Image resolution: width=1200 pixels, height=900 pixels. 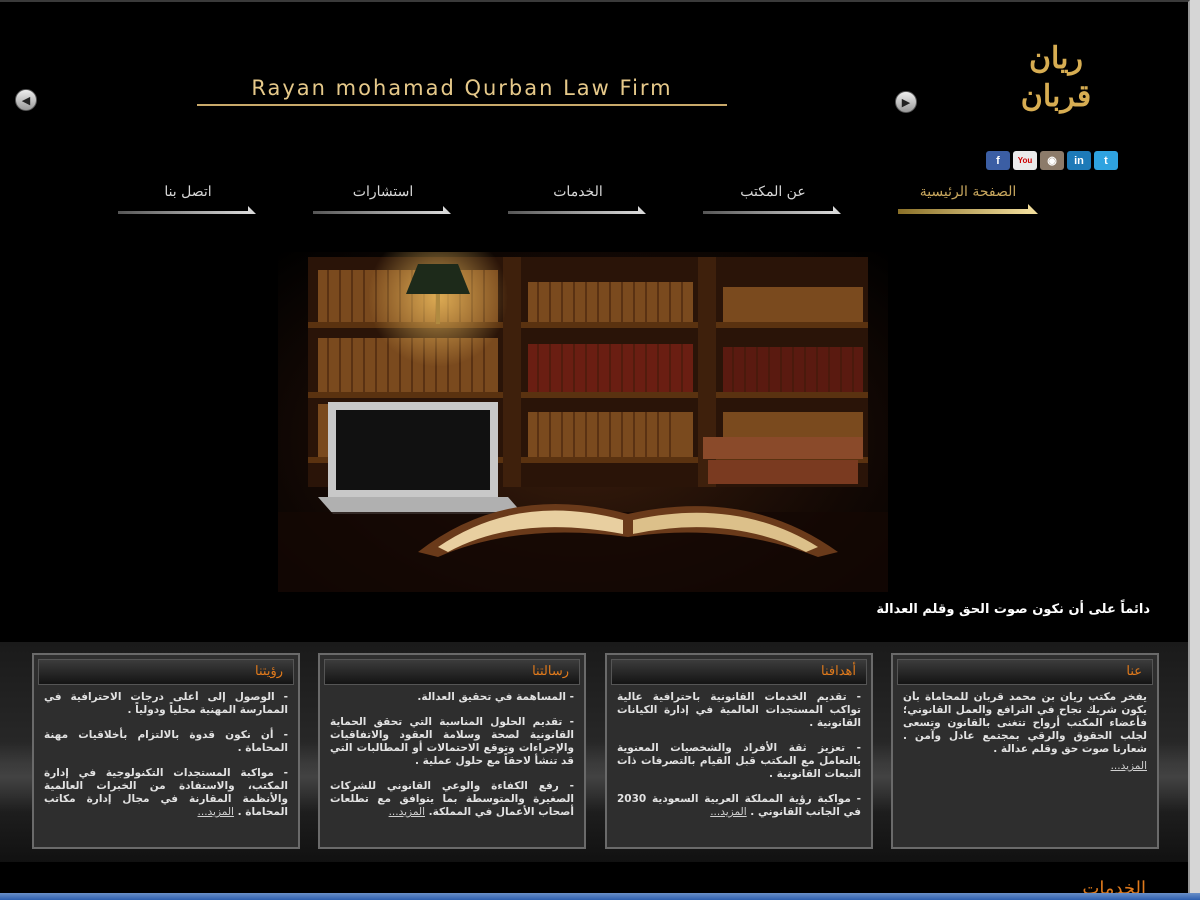 I want to click on facebook-icon: f, so click(x=998, y=160).